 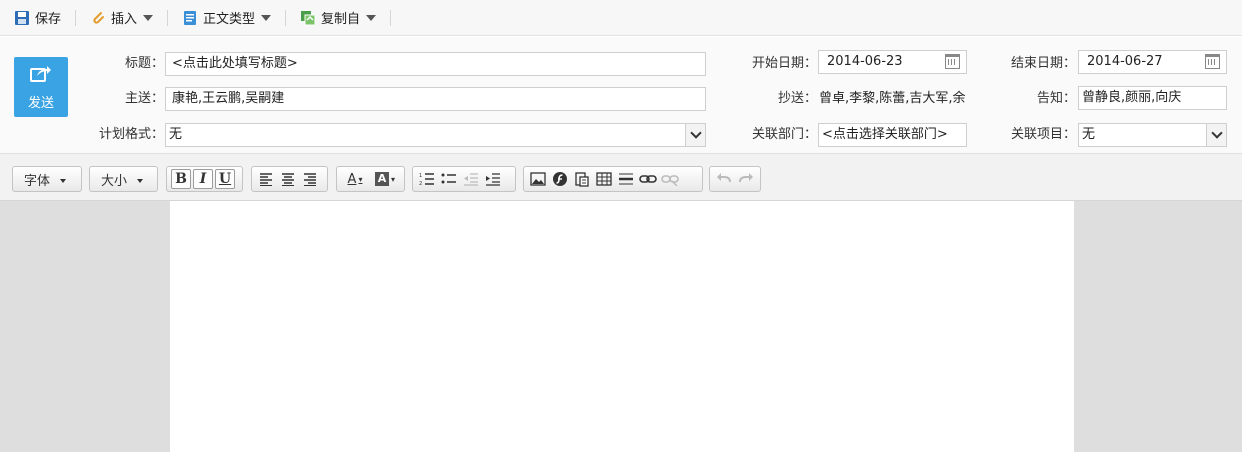 I want to click on notify-input: 曾静良,颜丽,向庆, so click(x=1152, y=98).